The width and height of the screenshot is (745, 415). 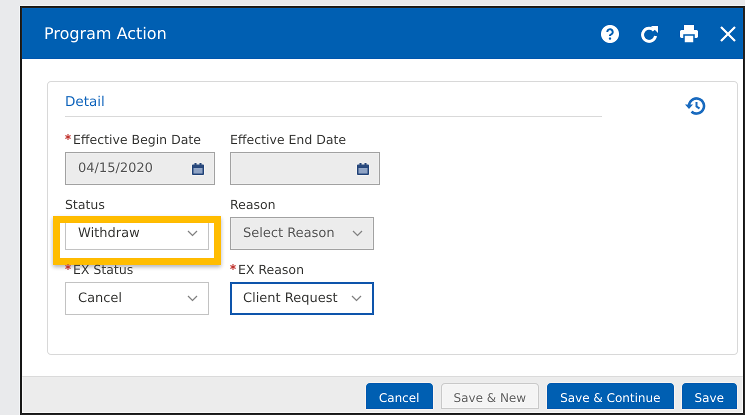 What do you see at coordinates (689, 33) in the screenshot?
I see `print-icon` at bounding box center [689, 33].